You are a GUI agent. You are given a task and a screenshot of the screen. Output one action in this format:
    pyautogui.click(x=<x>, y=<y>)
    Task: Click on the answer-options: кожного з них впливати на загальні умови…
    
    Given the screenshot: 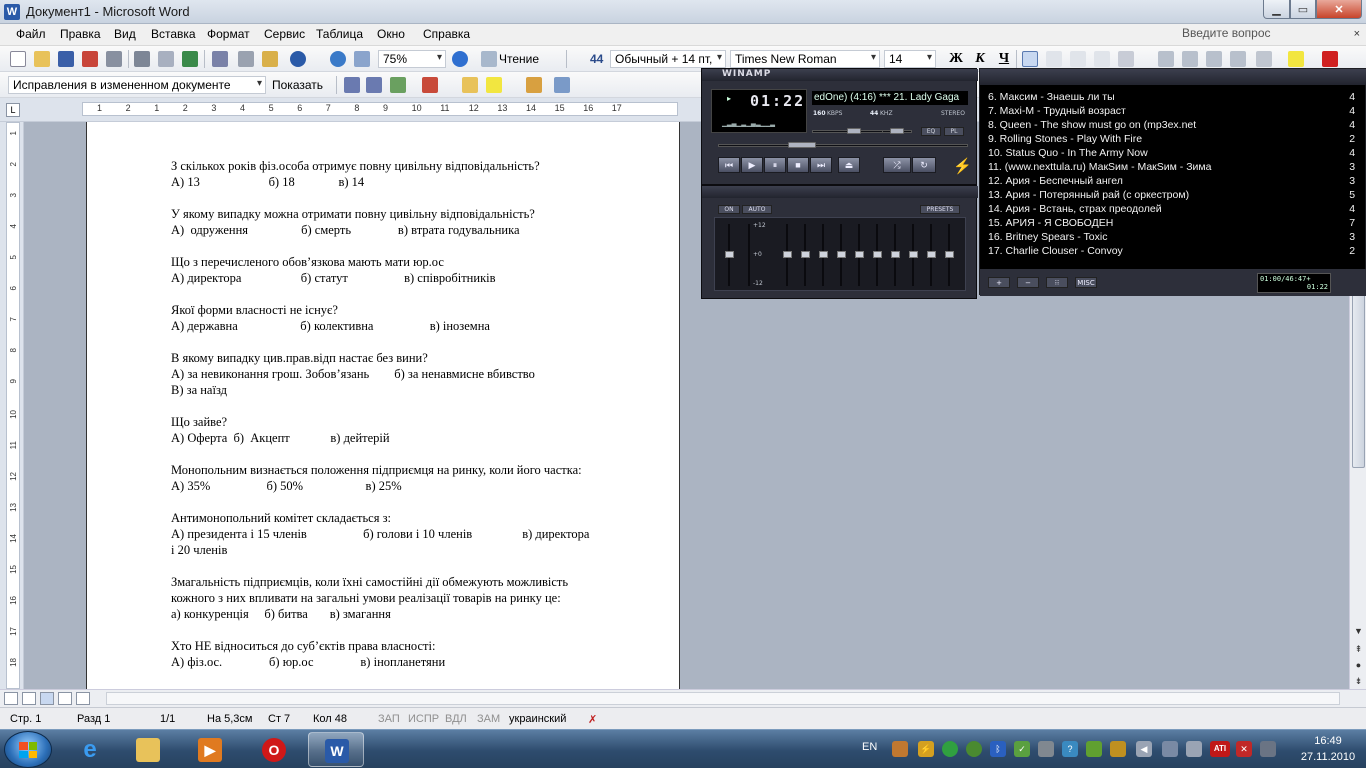 What is the action you would take?
    pyautogui.click(x=411, y=598)
    